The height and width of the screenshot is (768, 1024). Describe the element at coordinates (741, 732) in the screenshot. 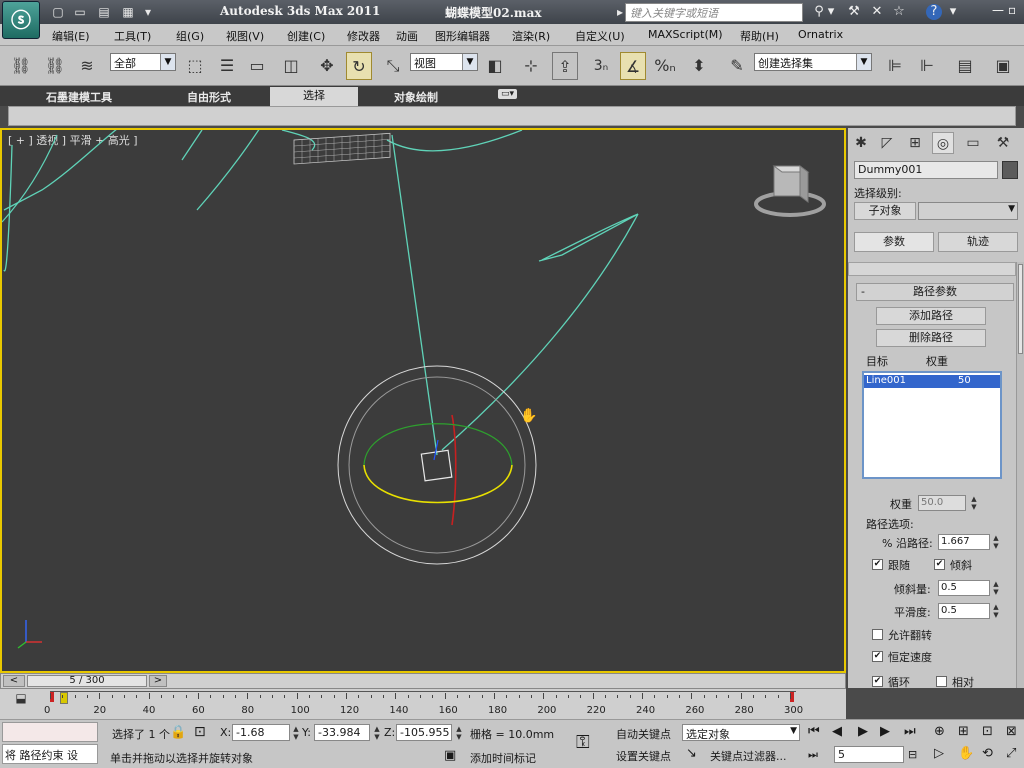

I see `key-mode-dropdown: 选定对象 ▼` at that location.